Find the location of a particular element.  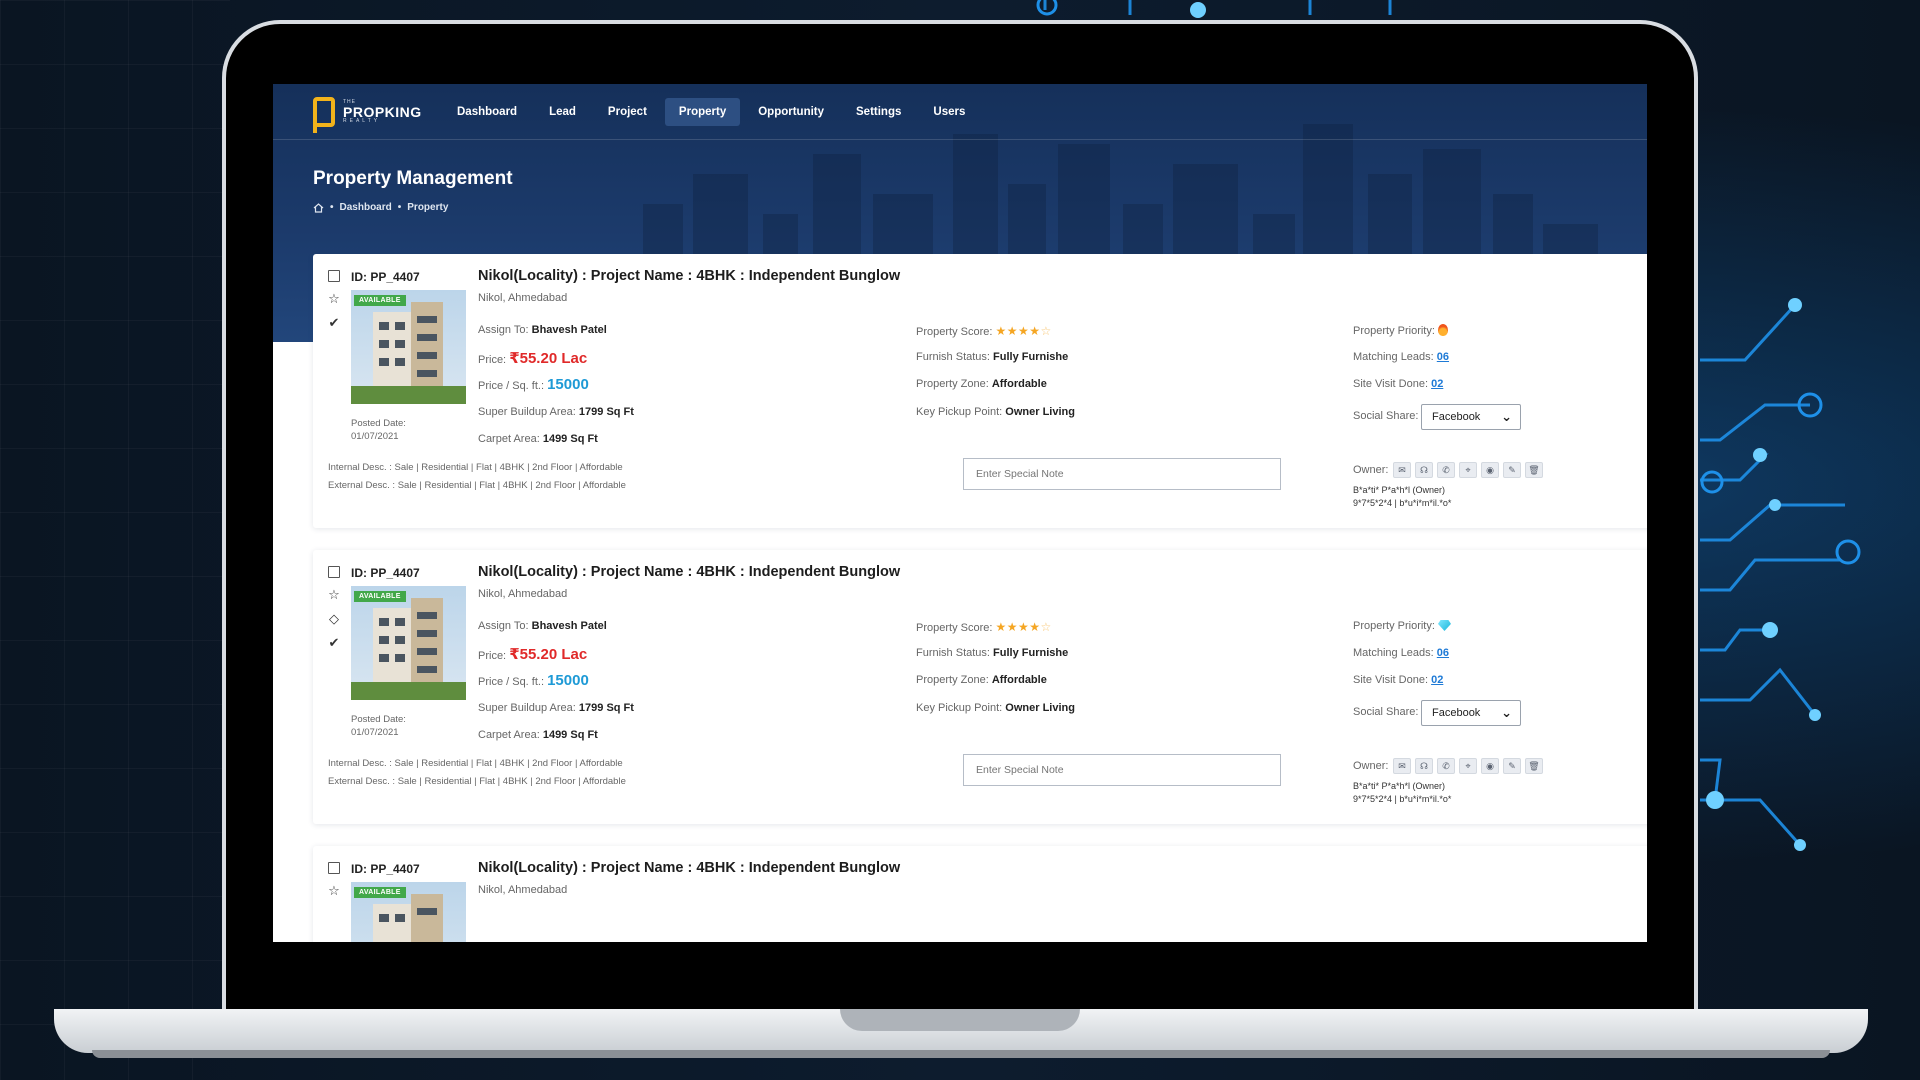

diamond-outline-icon: ◇ is located at coordinates (334, 619).